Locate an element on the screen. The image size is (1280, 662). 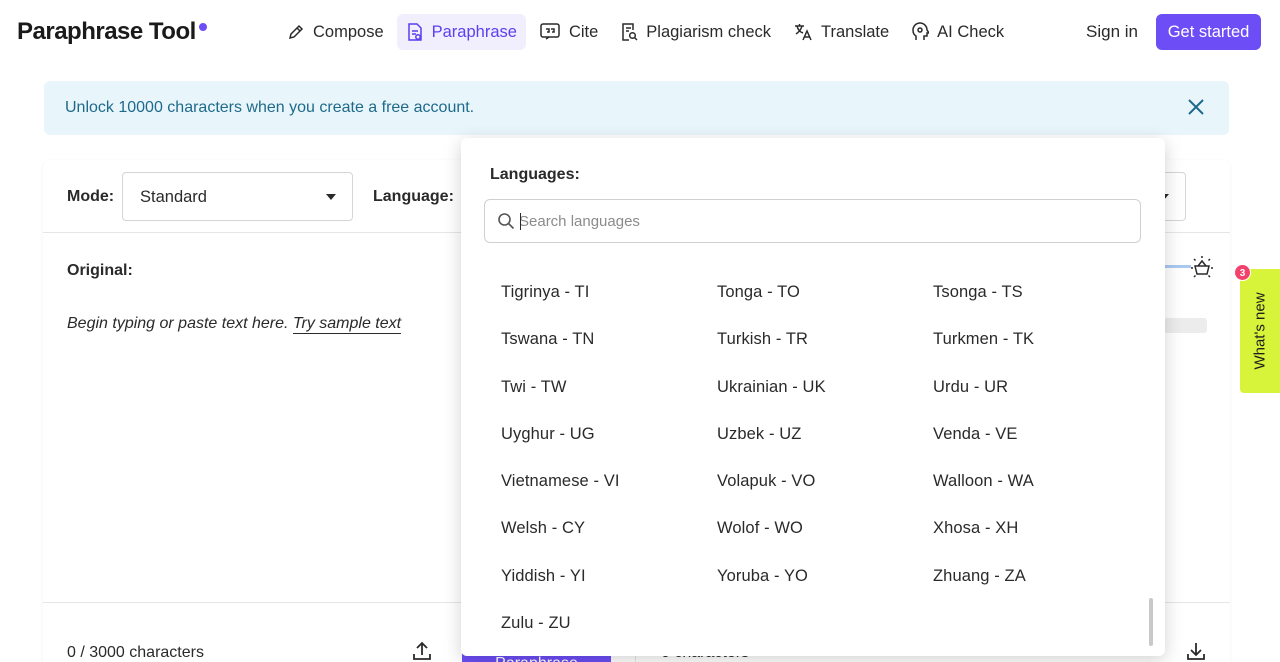
try-sample-link: Try sample text is located at coordinates (347, 324).